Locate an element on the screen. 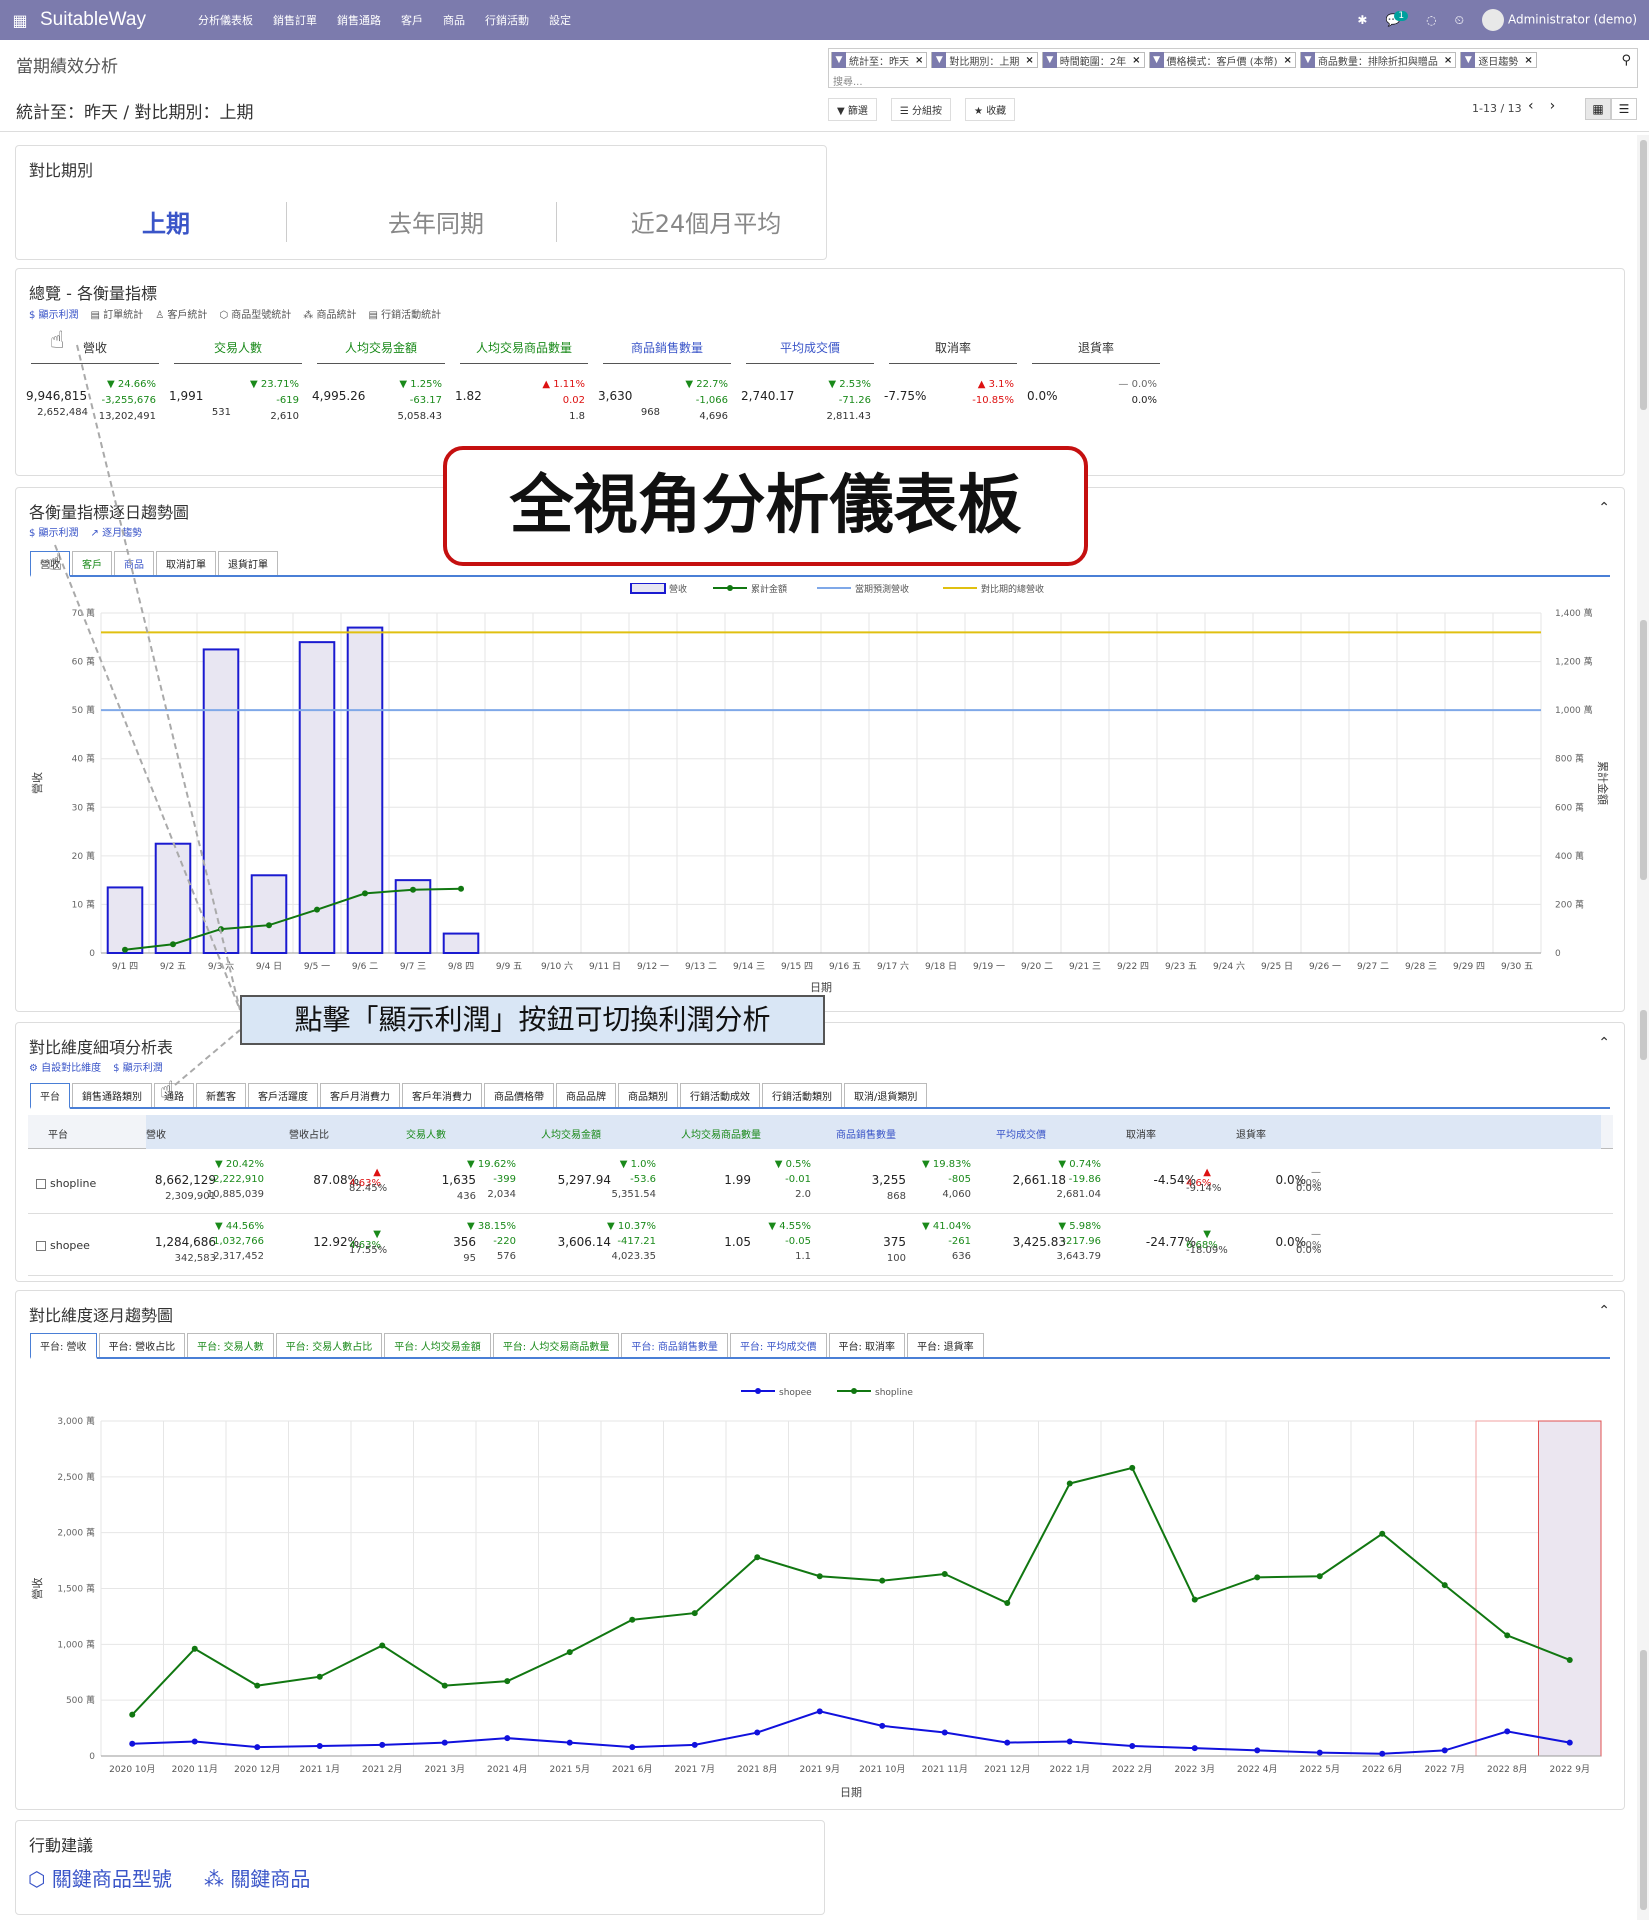  tab-dimension: 取消/退貨類別 is located at coordinates (886, 1095).